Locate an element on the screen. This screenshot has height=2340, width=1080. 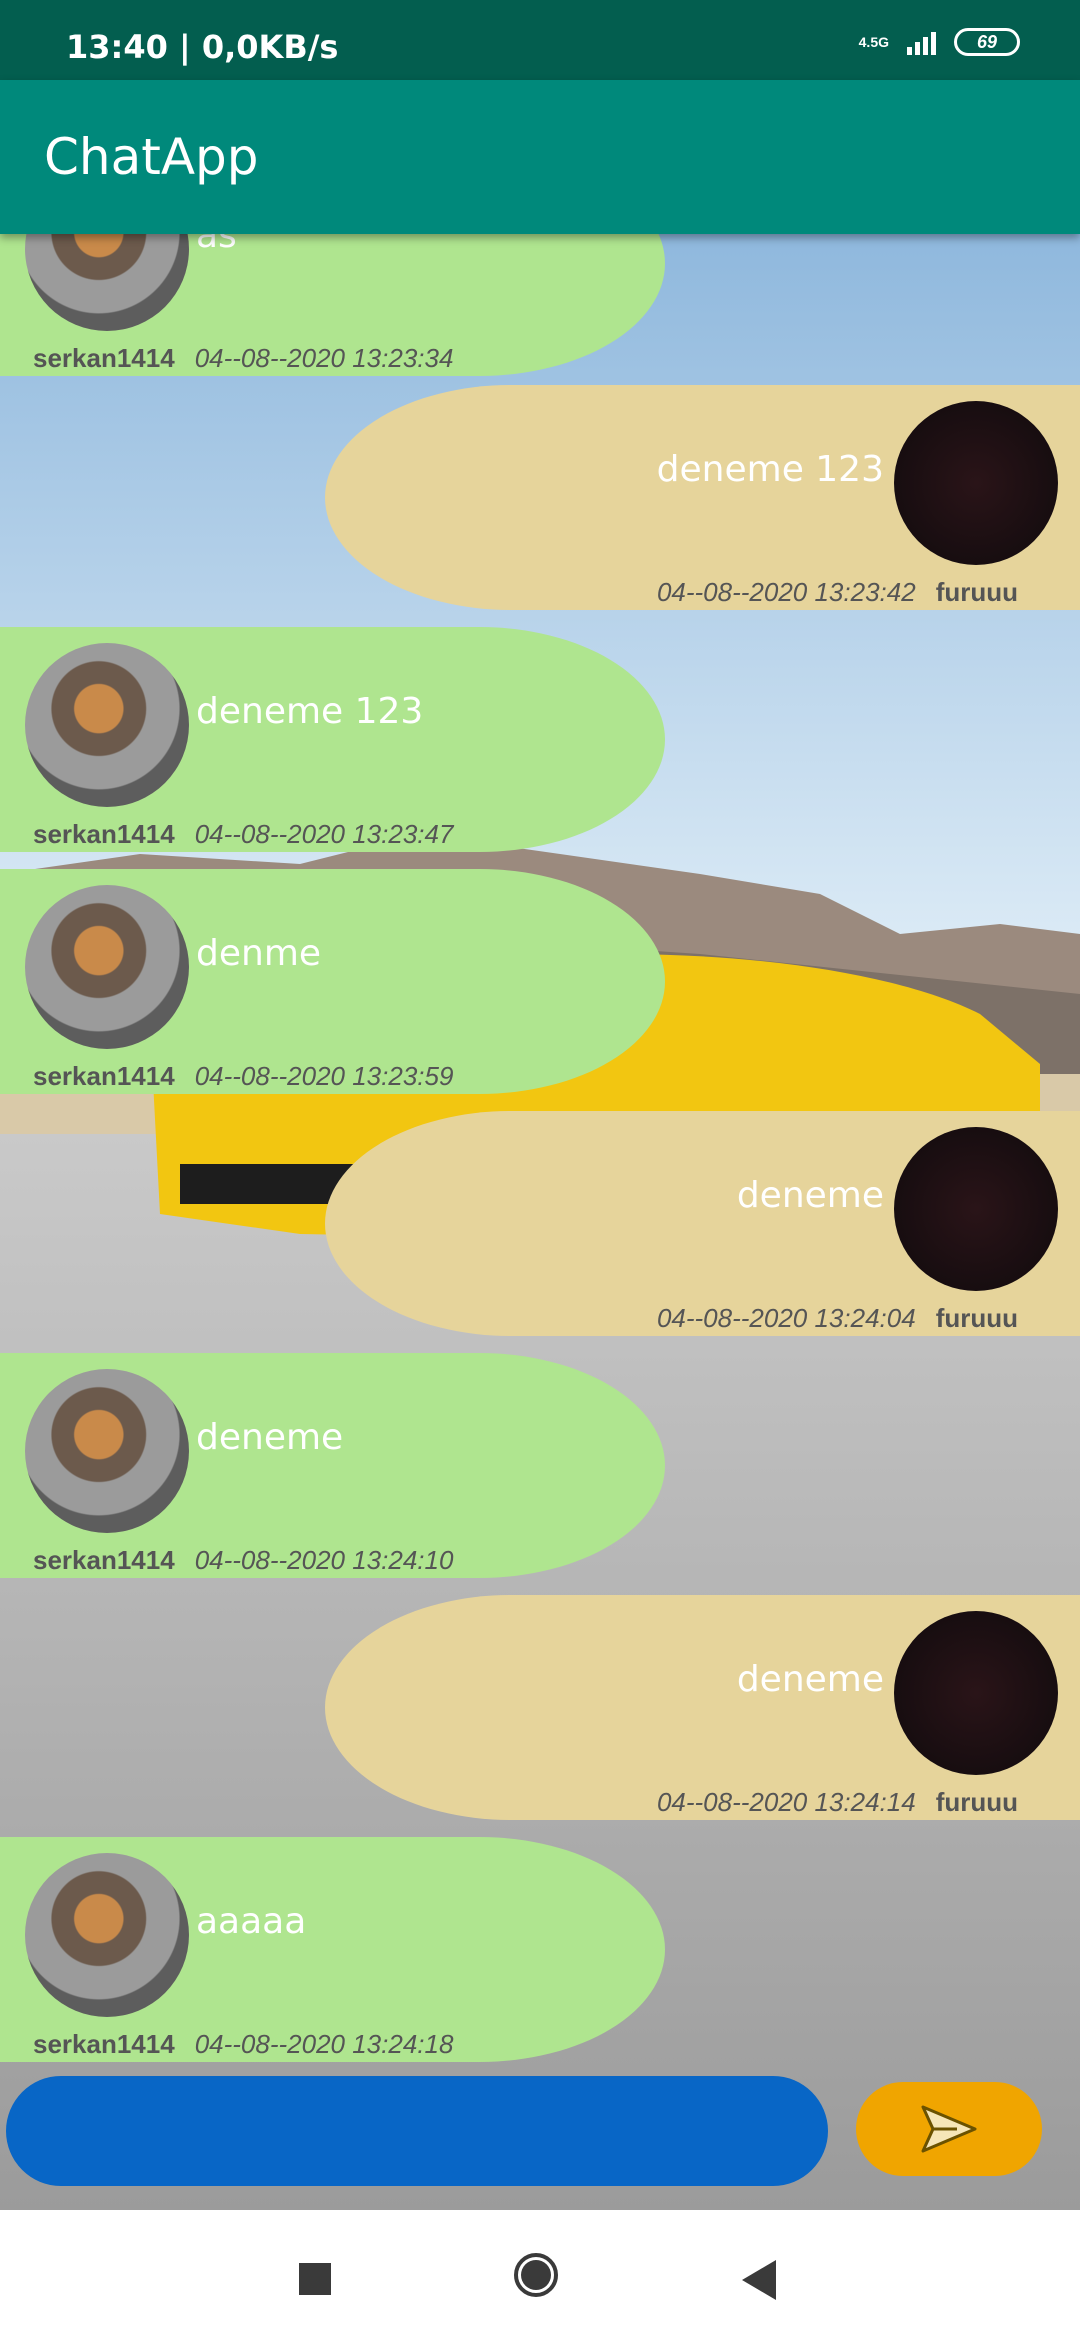
send-icon is located at coordinates (949, 2129).